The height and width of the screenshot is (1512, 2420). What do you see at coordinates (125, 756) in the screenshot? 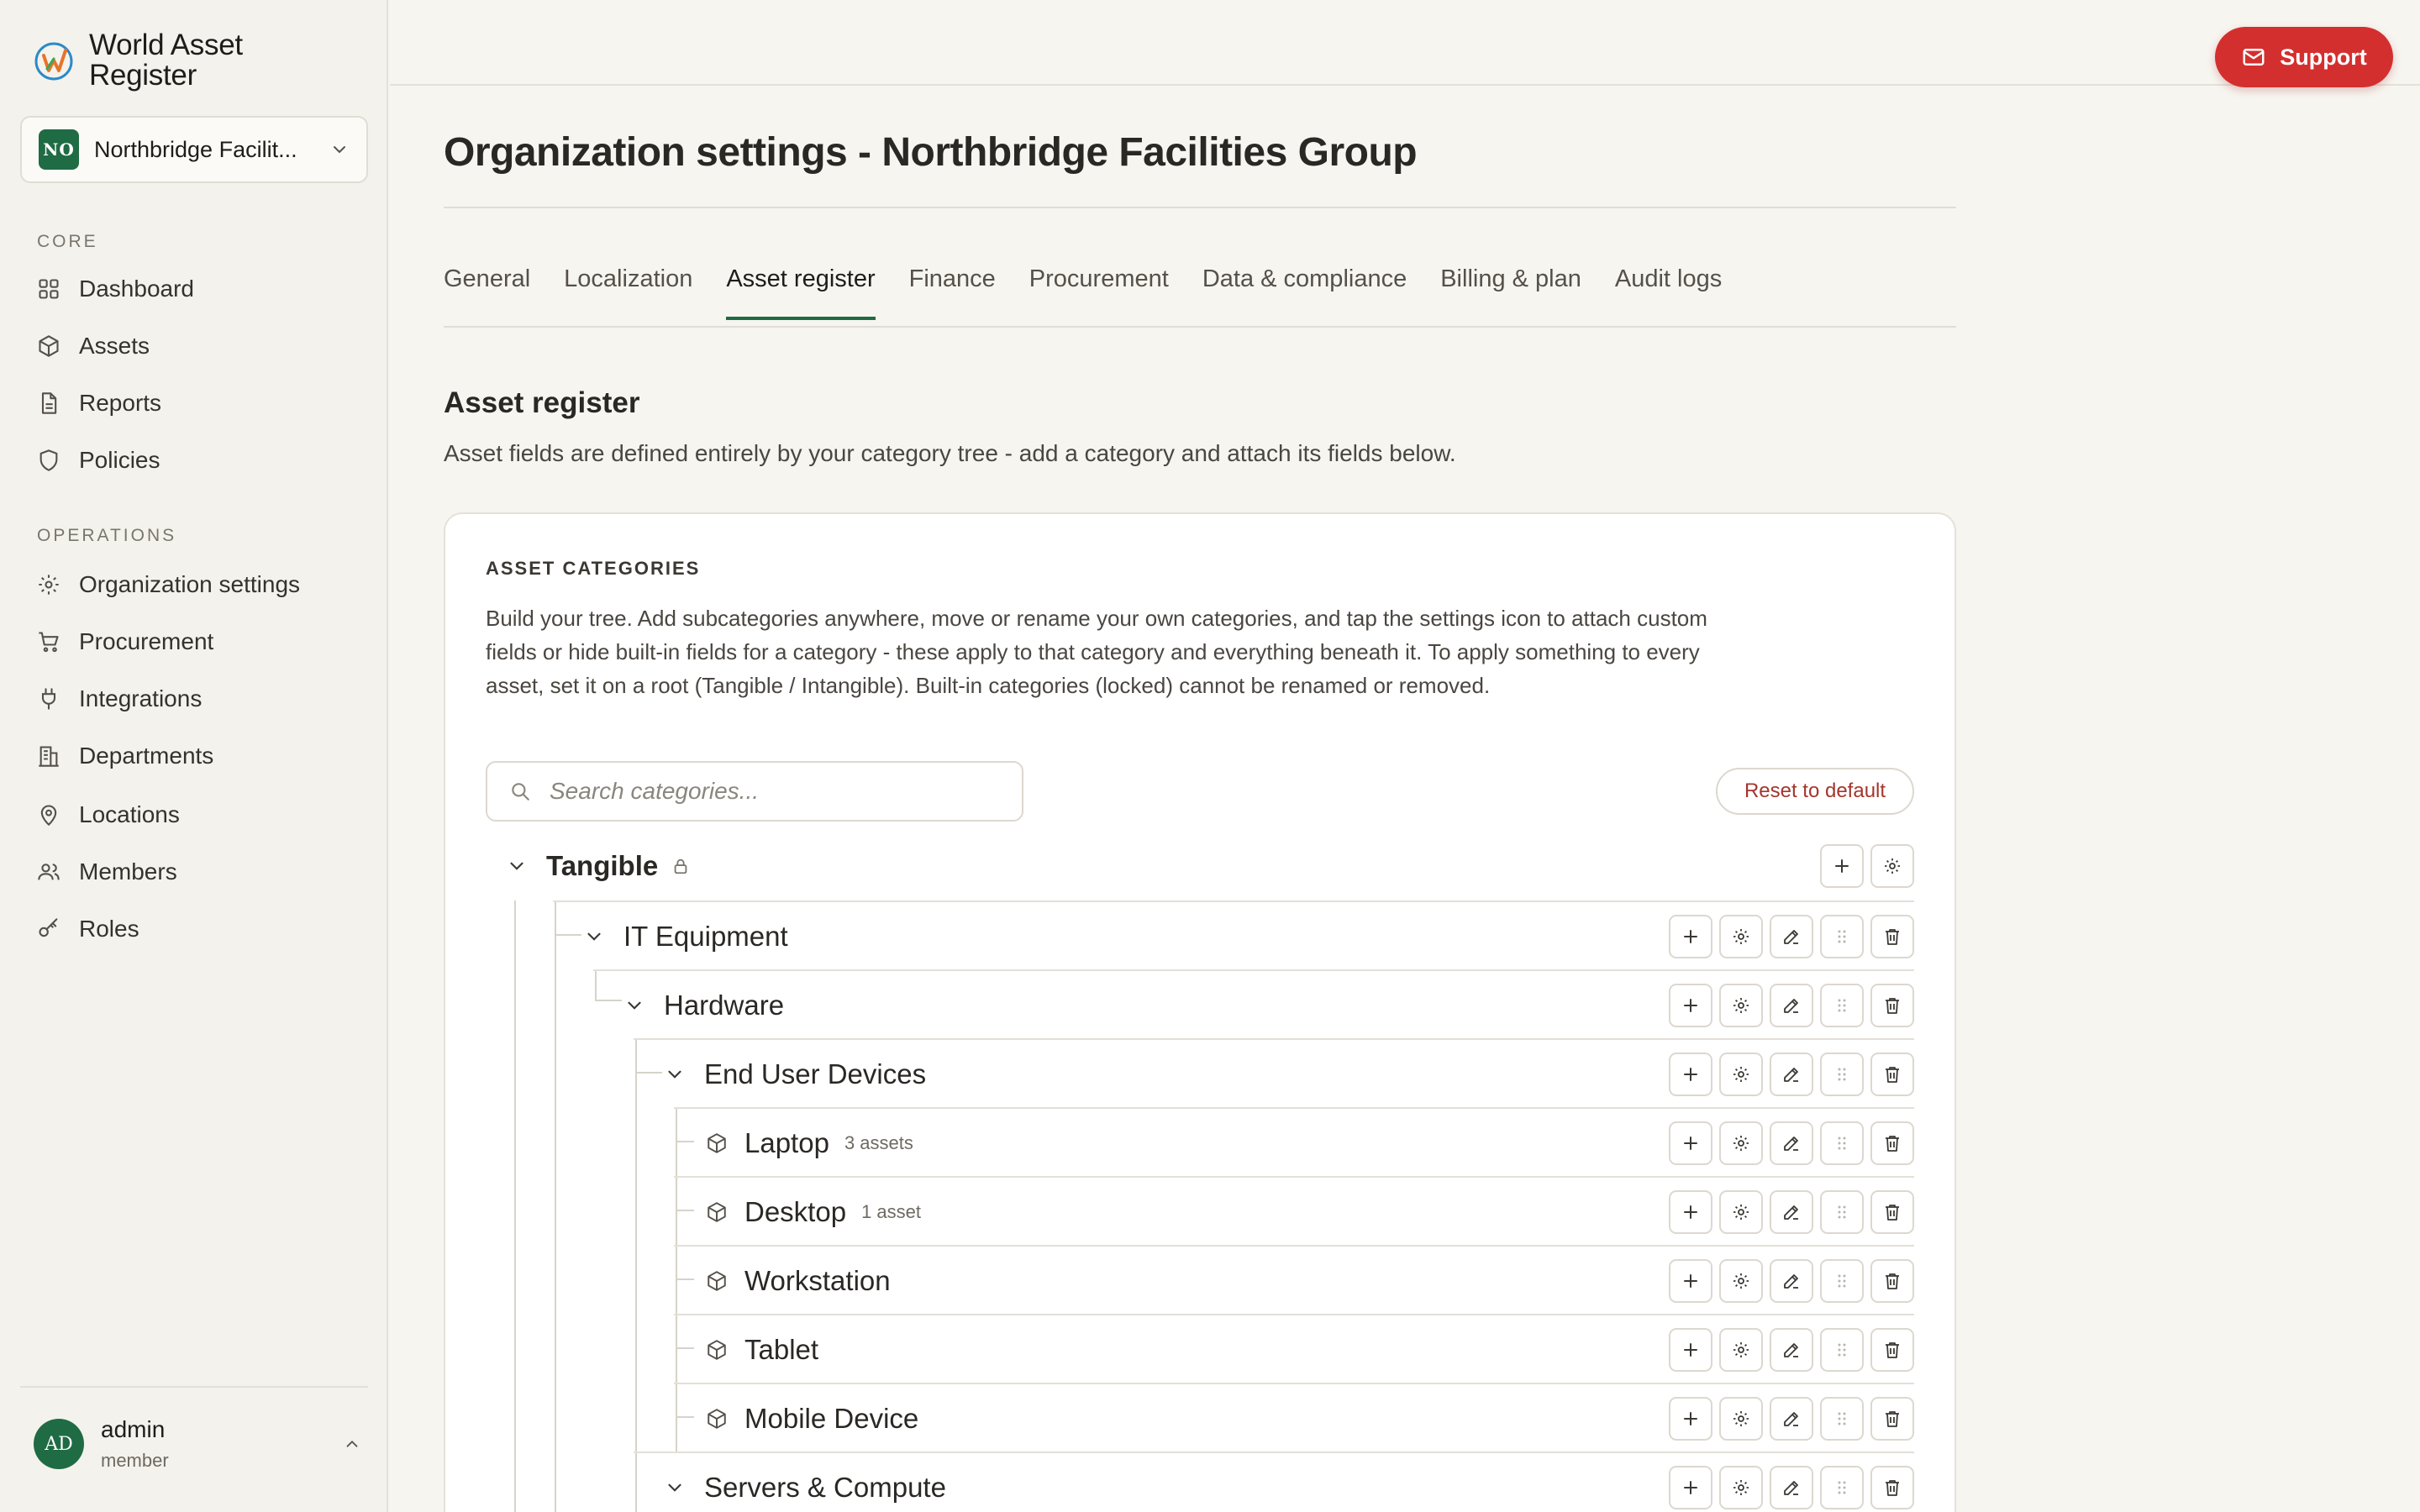
I see `nav-item-departments: Departments` at bounding box center [125, 756].